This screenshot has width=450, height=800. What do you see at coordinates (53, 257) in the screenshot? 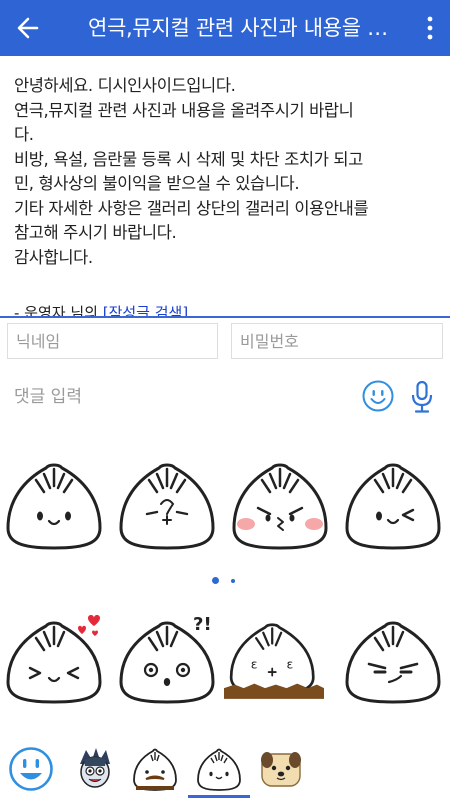
I see `notice-line: 감사합니다.` at bounding box center [53, 257].